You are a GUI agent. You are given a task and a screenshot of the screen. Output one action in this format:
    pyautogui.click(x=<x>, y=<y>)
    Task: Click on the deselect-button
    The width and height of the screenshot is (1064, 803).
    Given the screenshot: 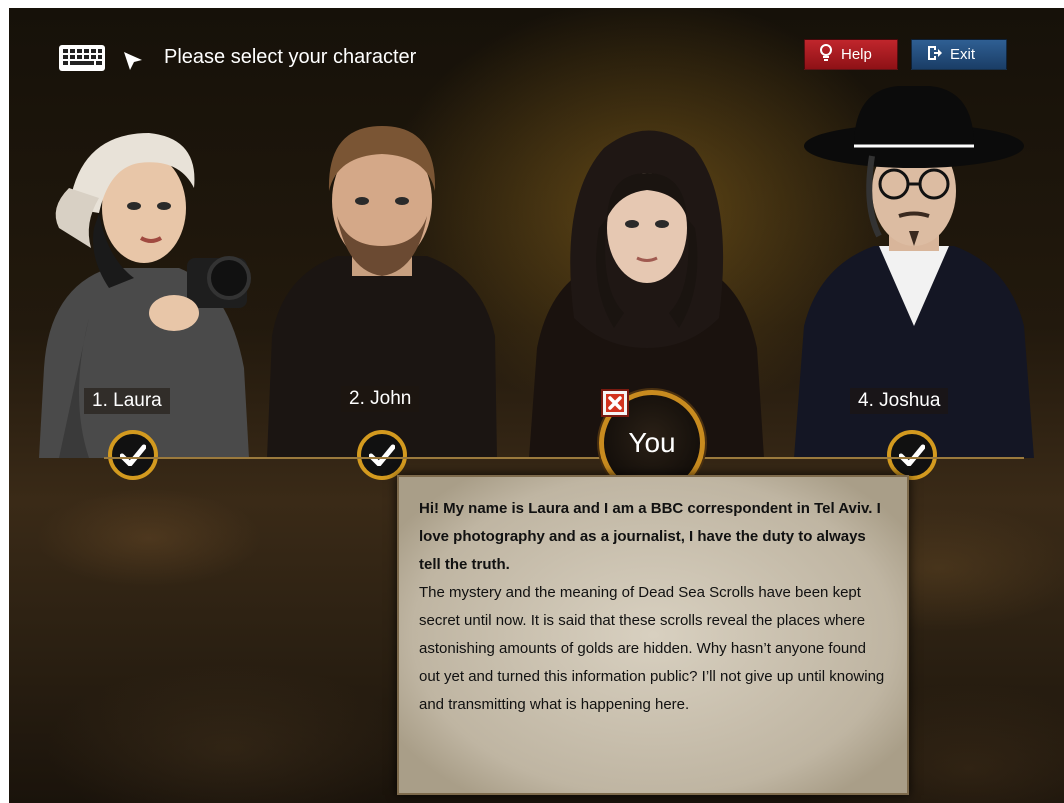 What is the action you would take?
    pyautogui.click(x=615, y=403)
    